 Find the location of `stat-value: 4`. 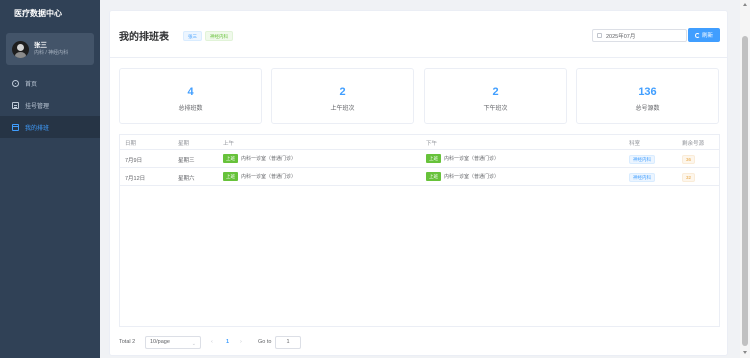

stat-value: 4 is located at coordinates (190, 92).